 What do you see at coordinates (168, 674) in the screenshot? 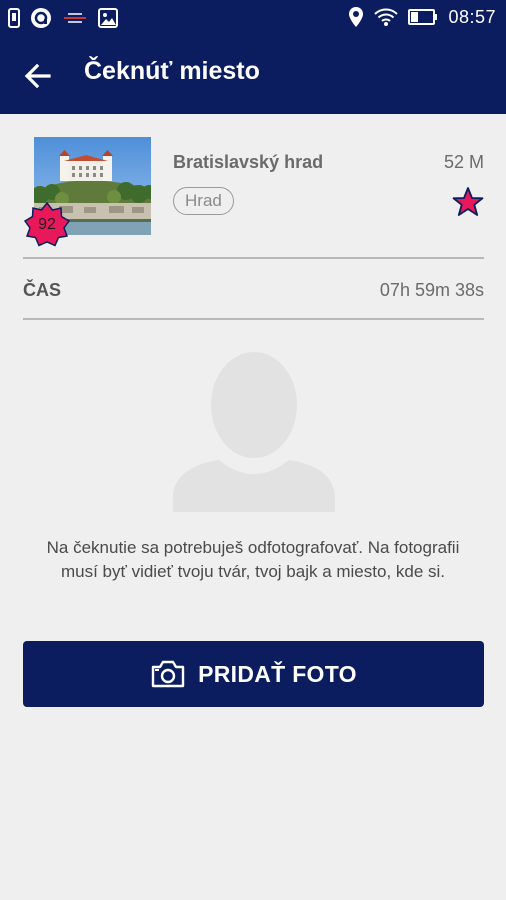
I see `camera-icon` at bounding box center [168, 674].